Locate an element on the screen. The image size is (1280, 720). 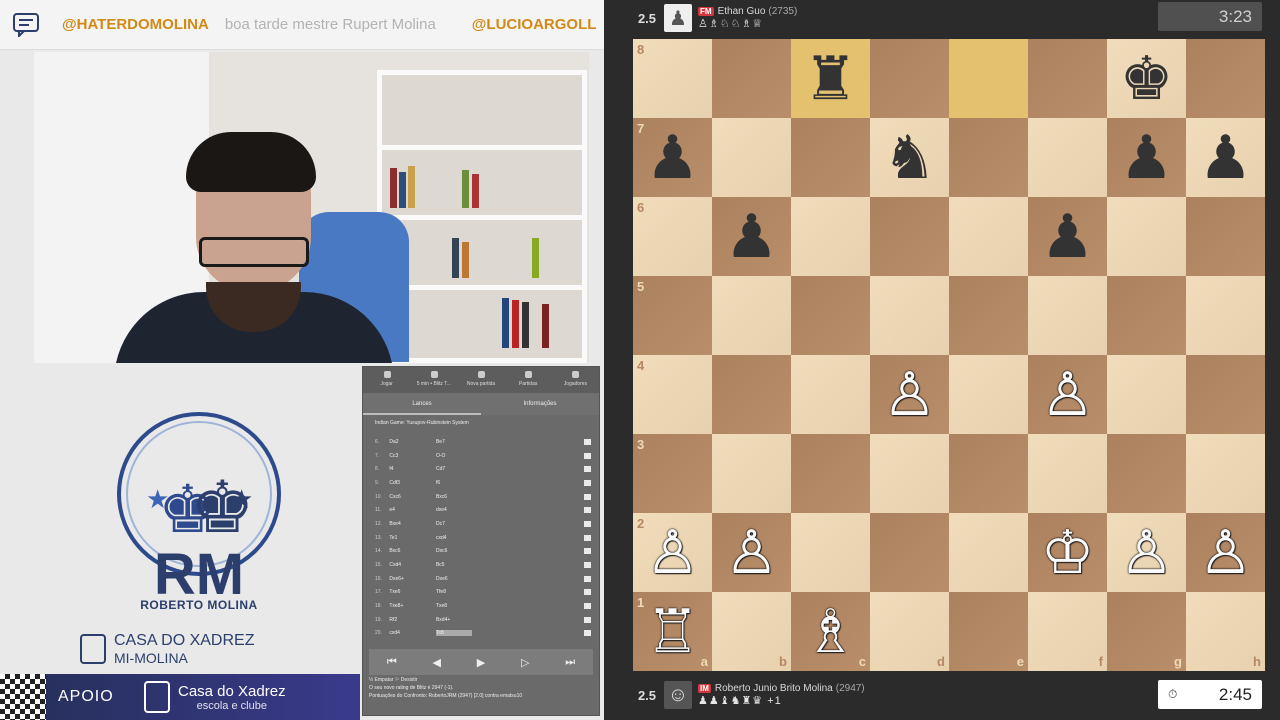
square-g1: g is located at coordinates (1146, 631).